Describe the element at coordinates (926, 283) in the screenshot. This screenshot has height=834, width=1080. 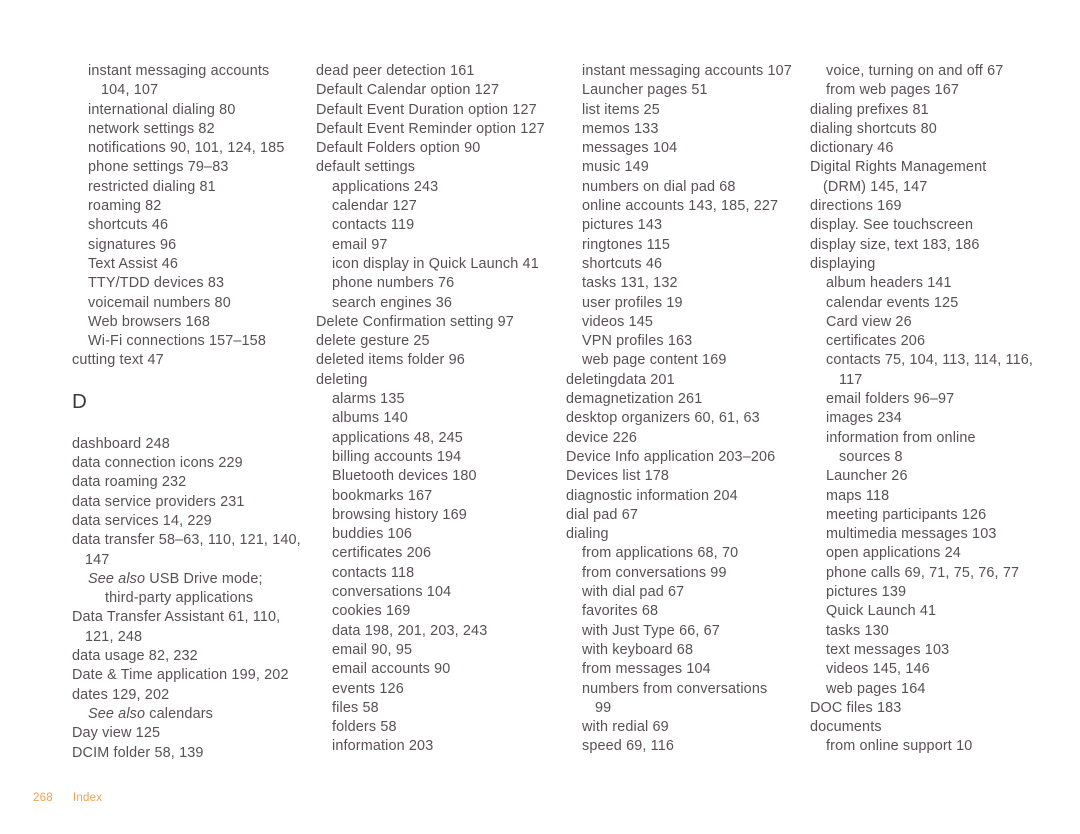
I see `index-entry: album headers 141` at that location.